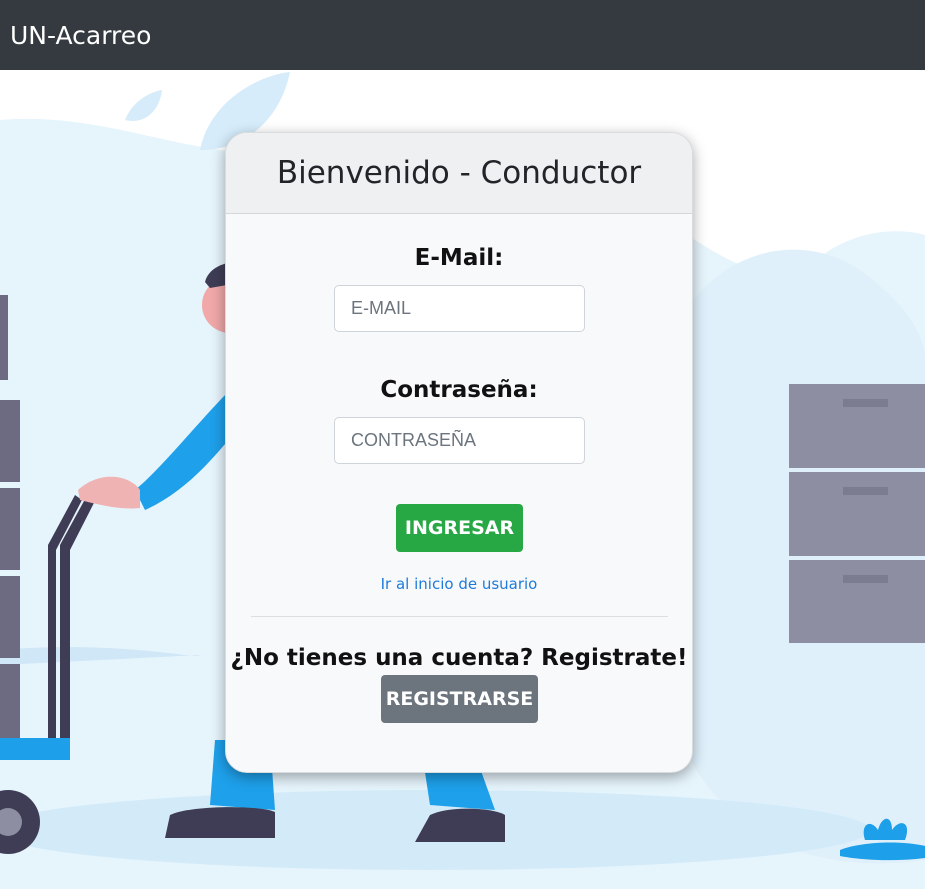 The image size is (925, 889). What do you see at coordinates (80, 36) in the screenshot?
I see `brand-link: UN-Acarreo` at bounding box center [80, 36].